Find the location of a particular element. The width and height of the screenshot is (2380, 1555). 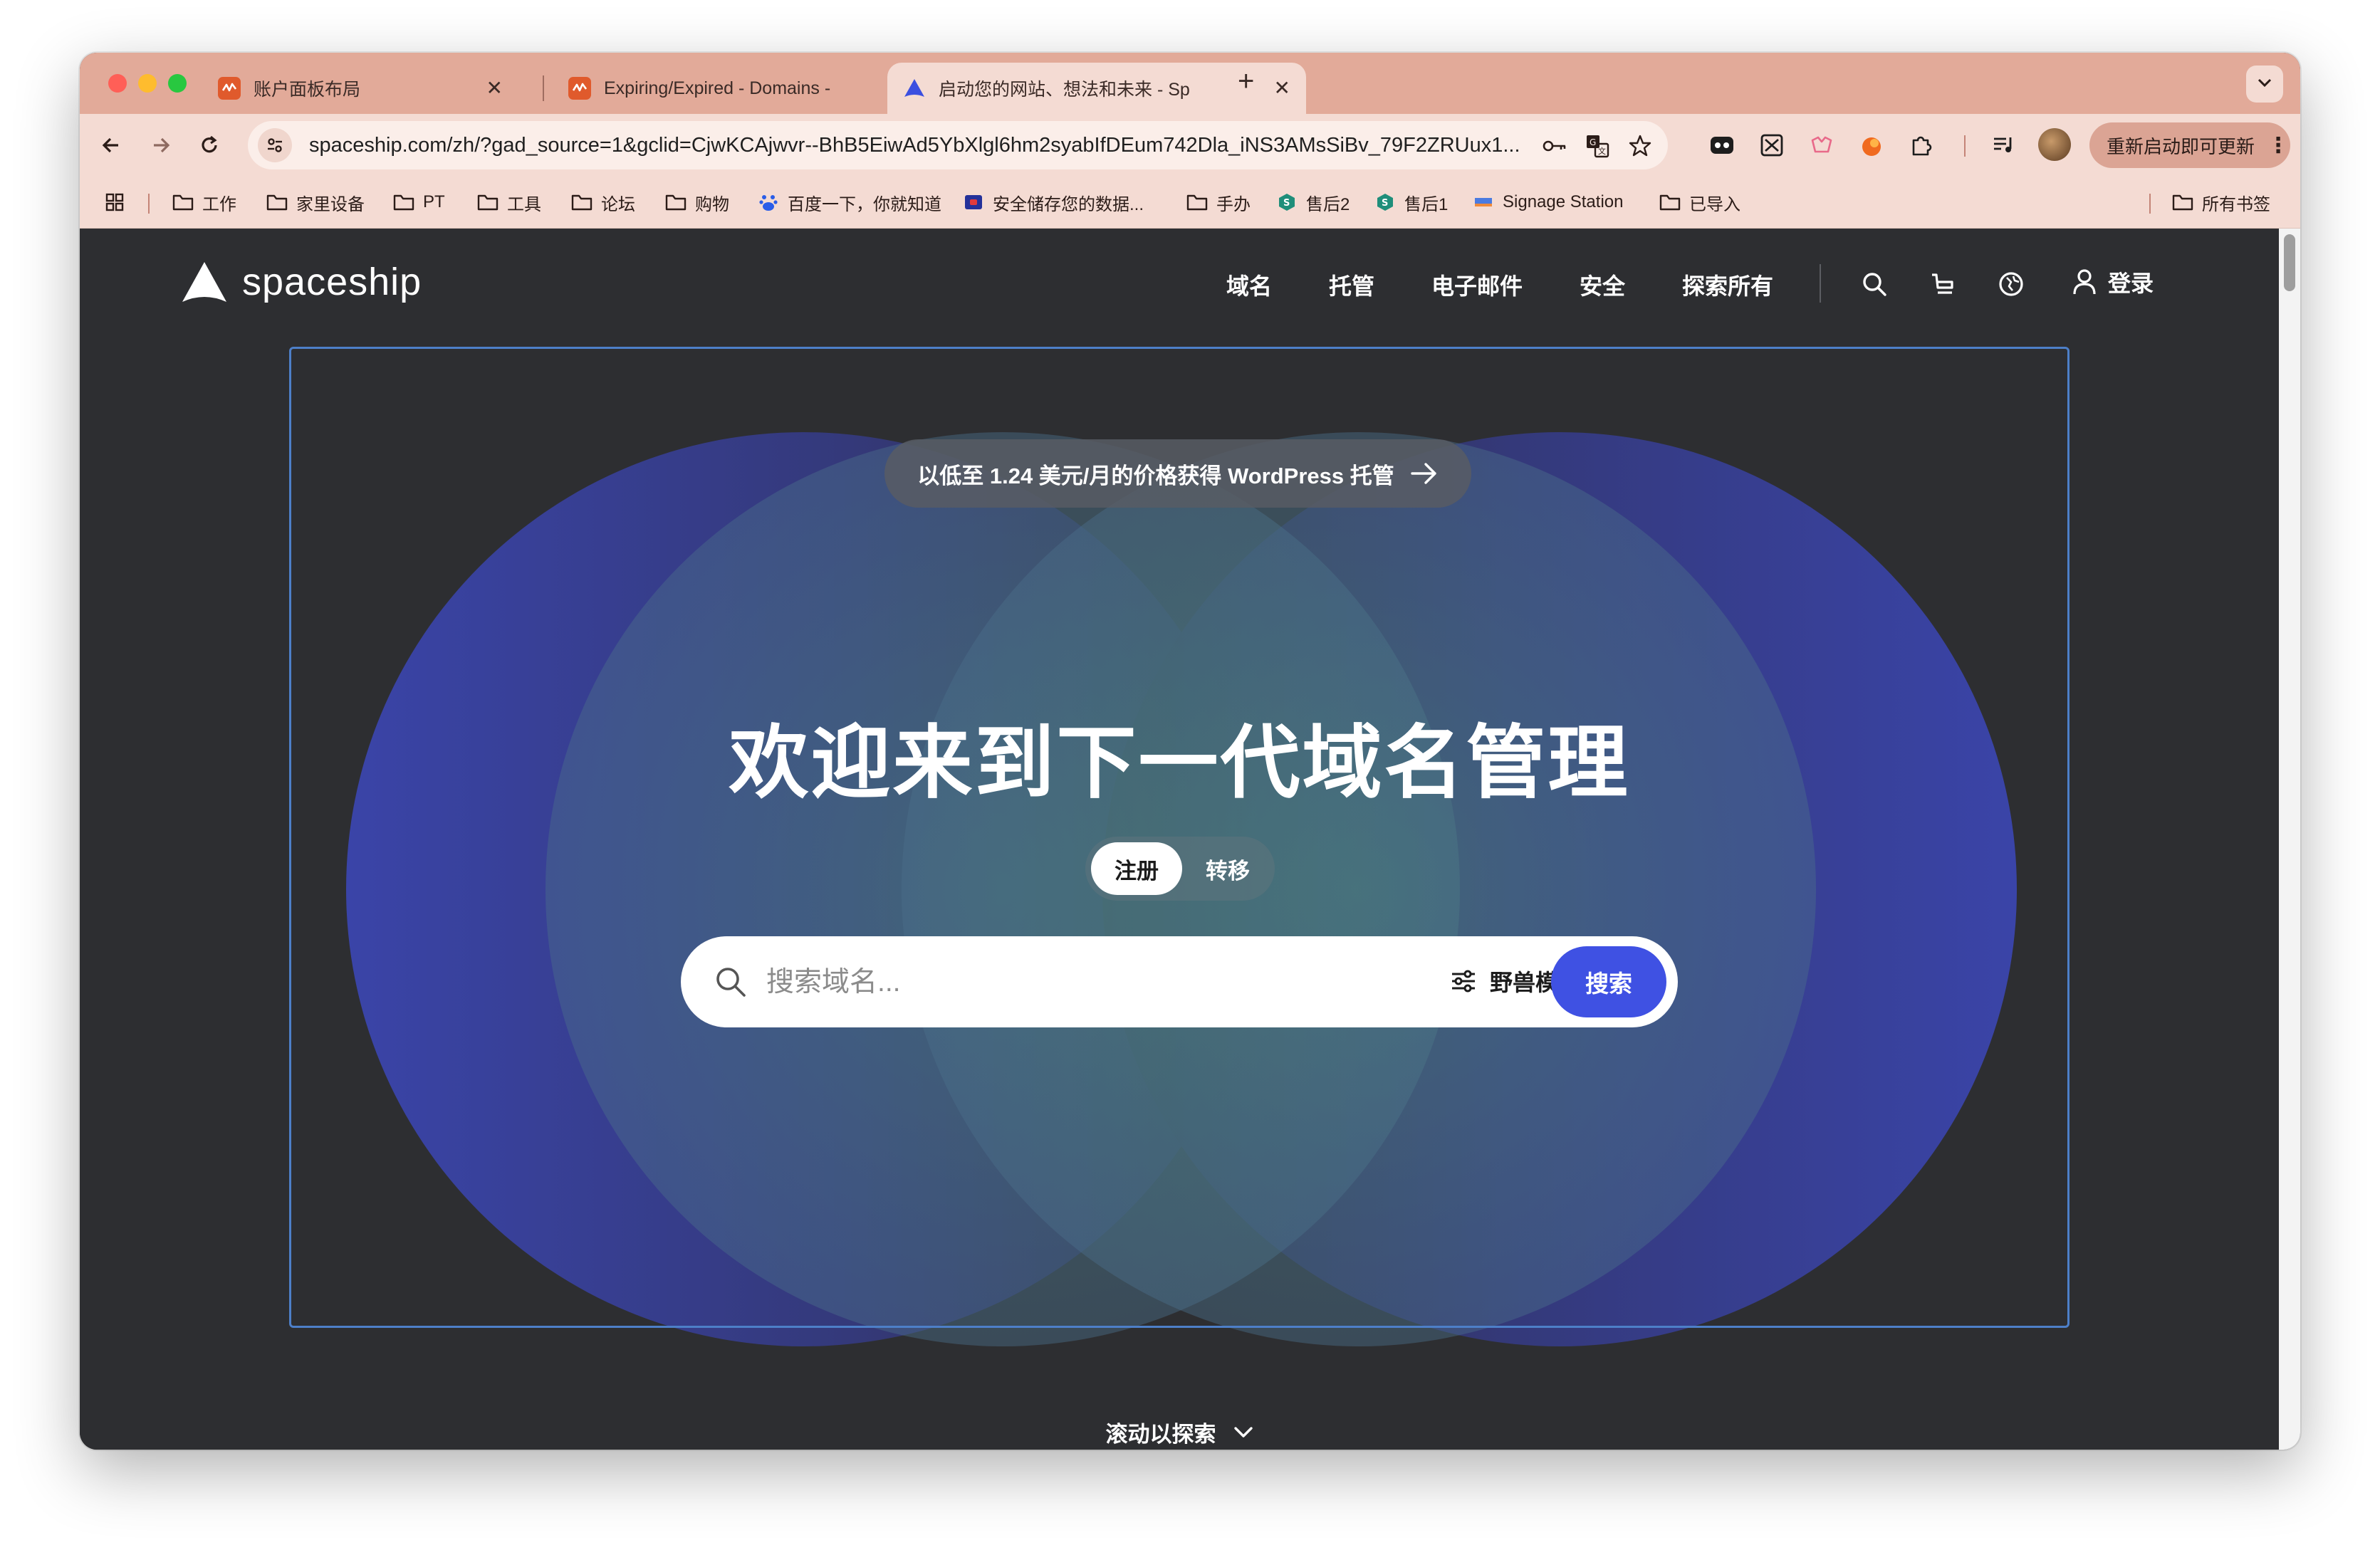

forward-button is located at coordinates (161, 145).